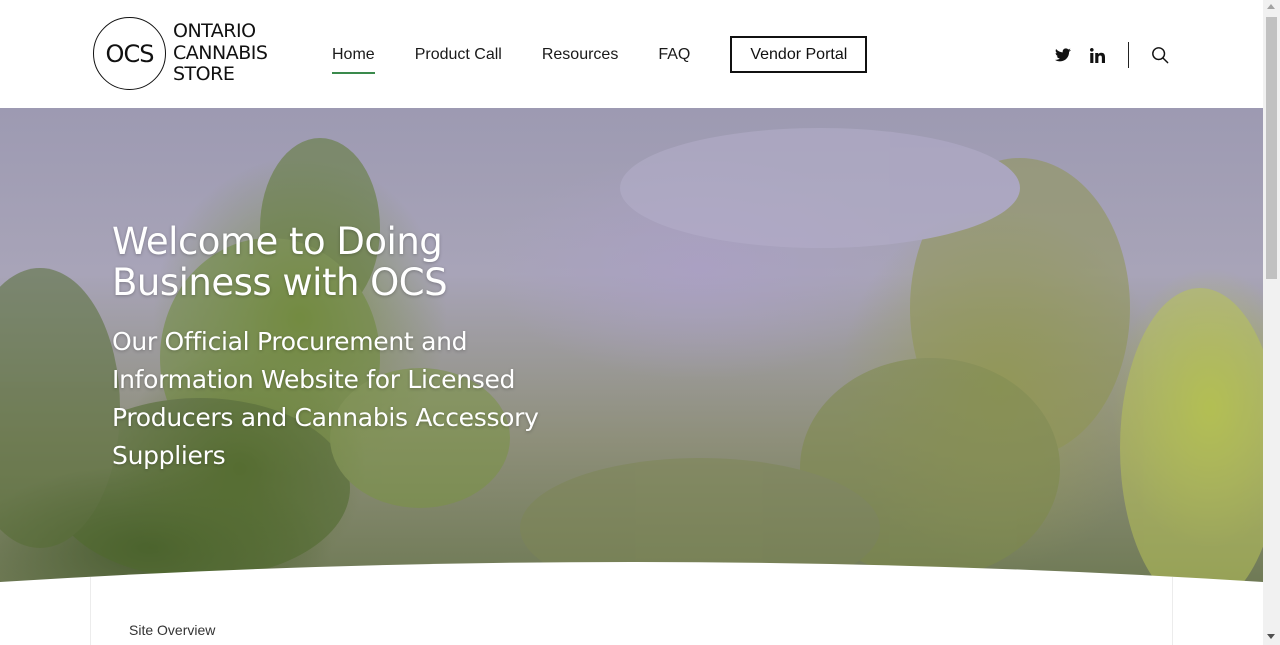 The width and height of the screenshot is (1280, 645). I want to click on logo-monogram: OCS, so click(129, 53).